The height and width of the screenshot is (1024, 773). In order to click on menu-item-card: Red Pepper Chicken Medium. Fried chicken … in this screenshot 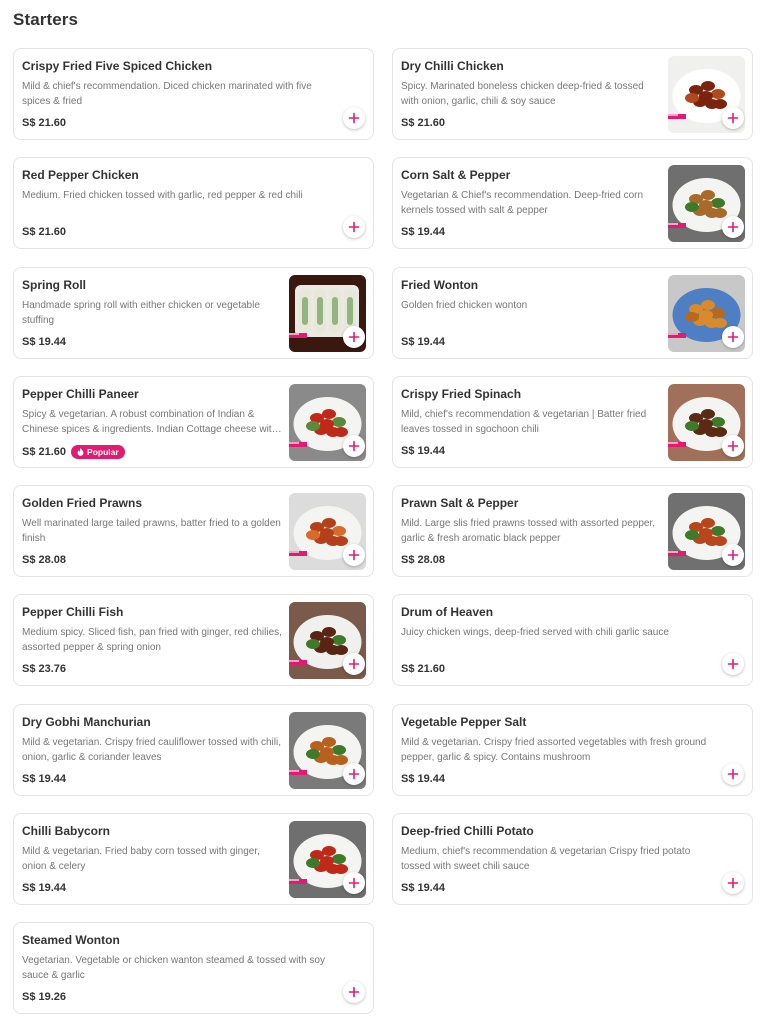, I will do `click(193, 203)`.